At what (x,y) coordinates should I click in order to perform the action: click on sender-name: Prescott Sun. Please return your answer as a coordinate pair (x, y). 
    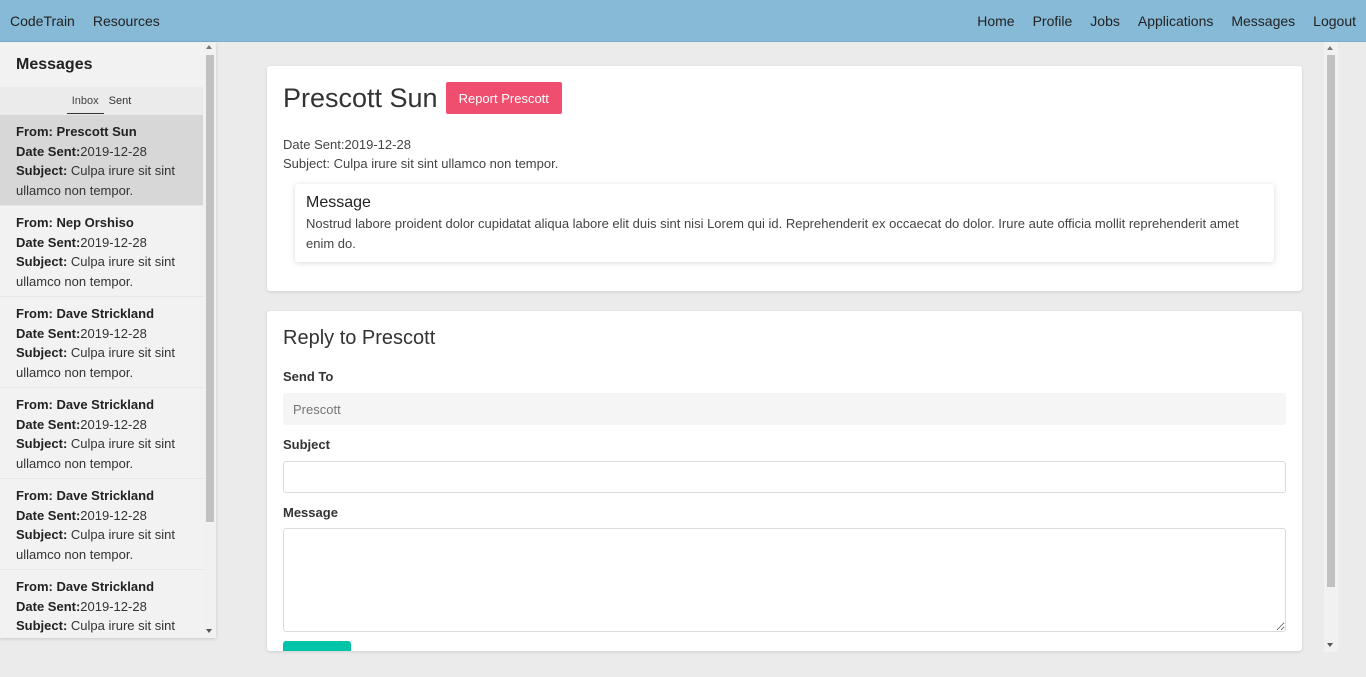
    Looking at the image, I should click on (360, 97).